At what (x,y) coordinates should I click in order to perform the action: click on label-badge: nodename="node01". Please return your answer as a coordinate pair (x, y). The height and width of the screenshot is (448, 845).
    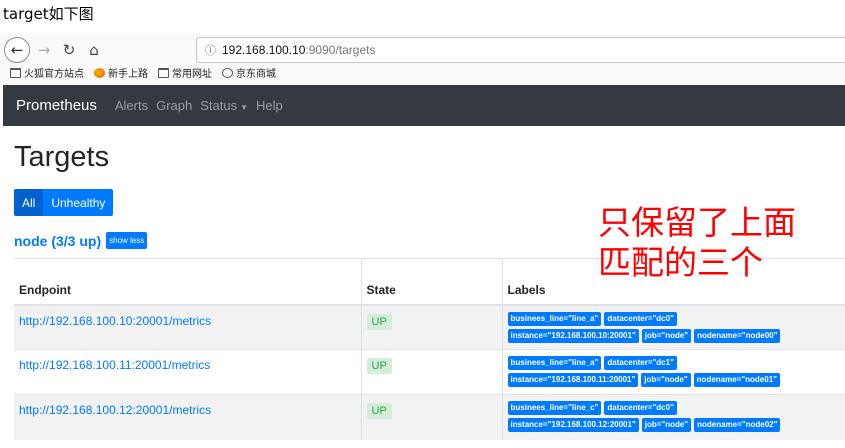
    Looking at the image, I should click on (736, 380).